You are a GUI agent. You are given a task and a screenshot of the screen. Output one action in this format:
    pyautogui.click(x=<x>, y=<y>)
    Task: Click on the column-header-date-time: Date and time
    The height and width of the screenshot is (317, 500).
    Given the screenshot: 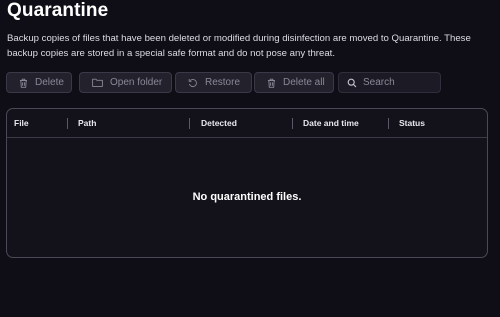 What is the action you would take?
    pyautogui.click(x=331, y=123)
    